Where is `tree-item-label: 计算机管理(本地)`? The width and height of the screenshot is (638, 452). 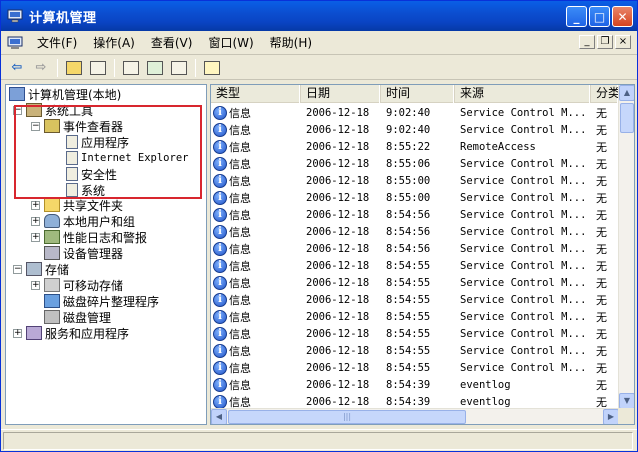
tree-item-label: 计算机管理(本地) is located at coordinates (75, 94).